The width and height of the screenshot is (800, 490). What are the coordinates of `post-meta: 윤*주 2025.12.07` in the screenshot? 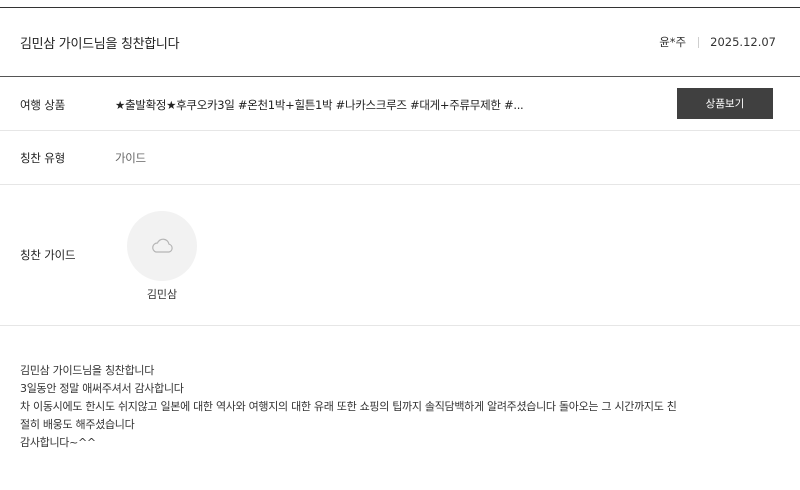 It's located at (717, 42).